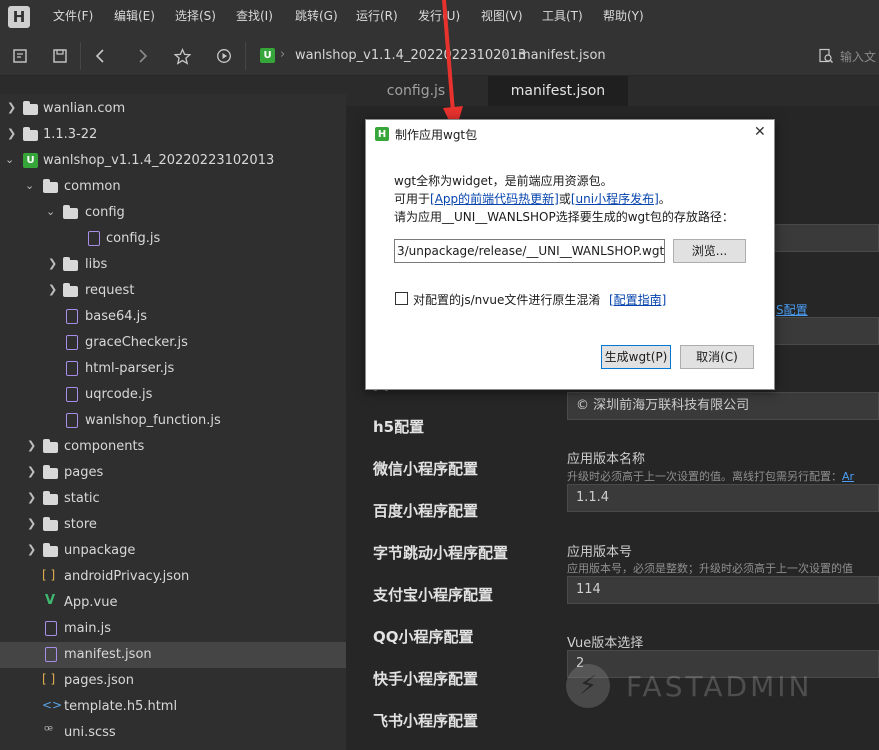 The height and width of the screenshot is (750, 879). What do you see at coordinates (91, 602) in the screenshot?
I see `tree-item-label: App.vue` at bounding box center [91, 602].